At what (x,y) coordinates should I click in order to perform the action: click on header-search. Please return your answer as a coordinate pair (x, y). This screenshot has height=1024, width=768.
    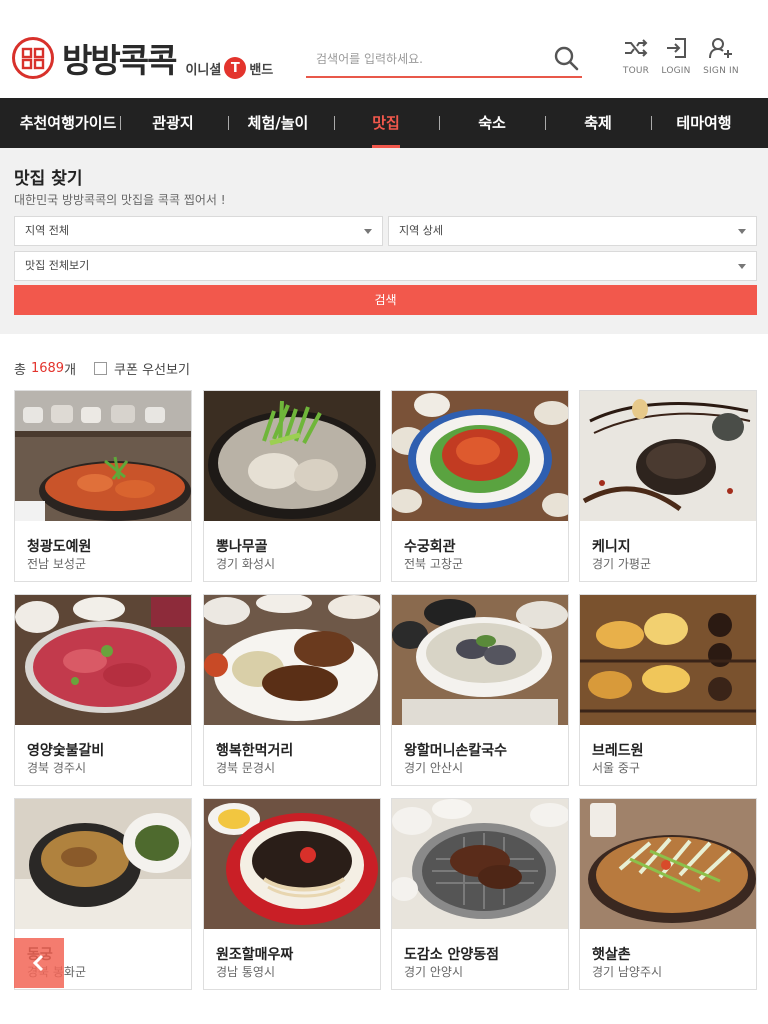
    Looking at the image, I should click on (444, 58).